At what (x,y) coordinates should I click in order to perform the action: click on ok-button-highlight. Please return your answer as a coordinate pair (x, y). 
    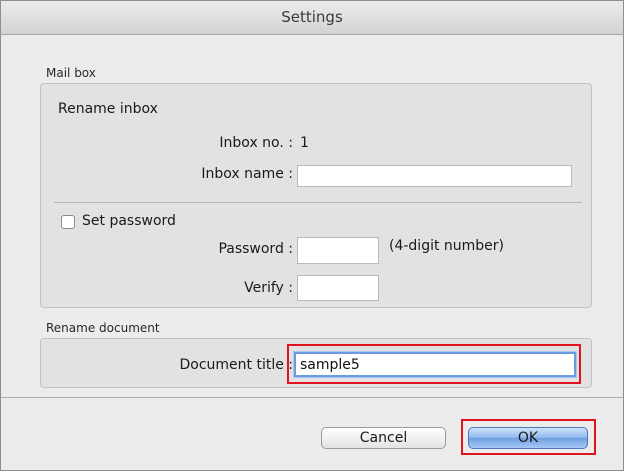
    Looking at the image, I should click on (528, 437).